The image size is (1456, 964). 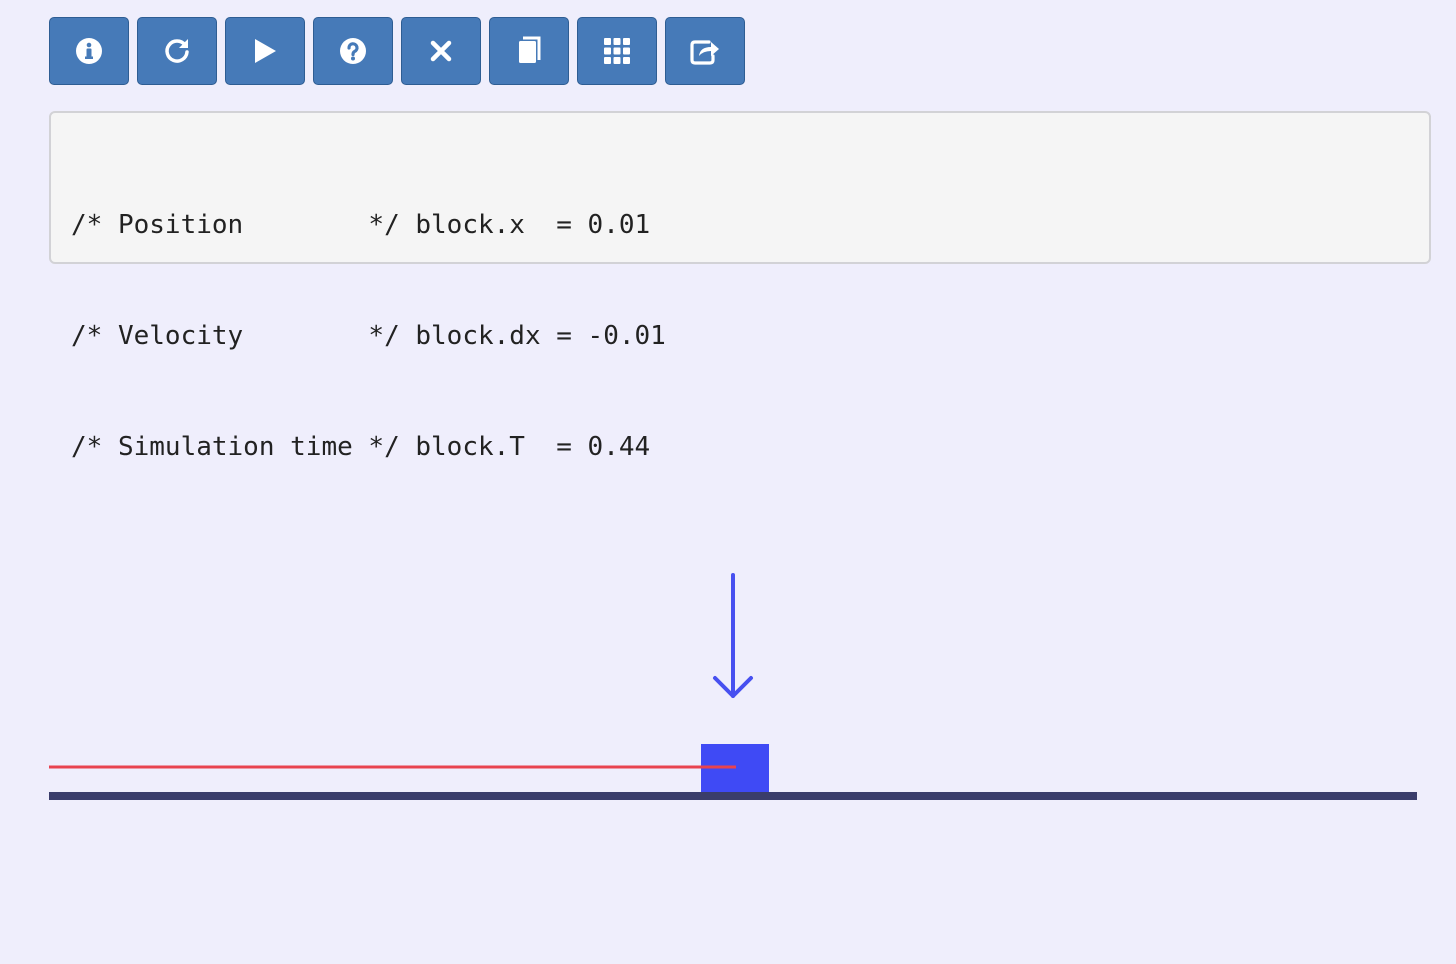 I want to click on reload-icon, so click(x=177, y=51).